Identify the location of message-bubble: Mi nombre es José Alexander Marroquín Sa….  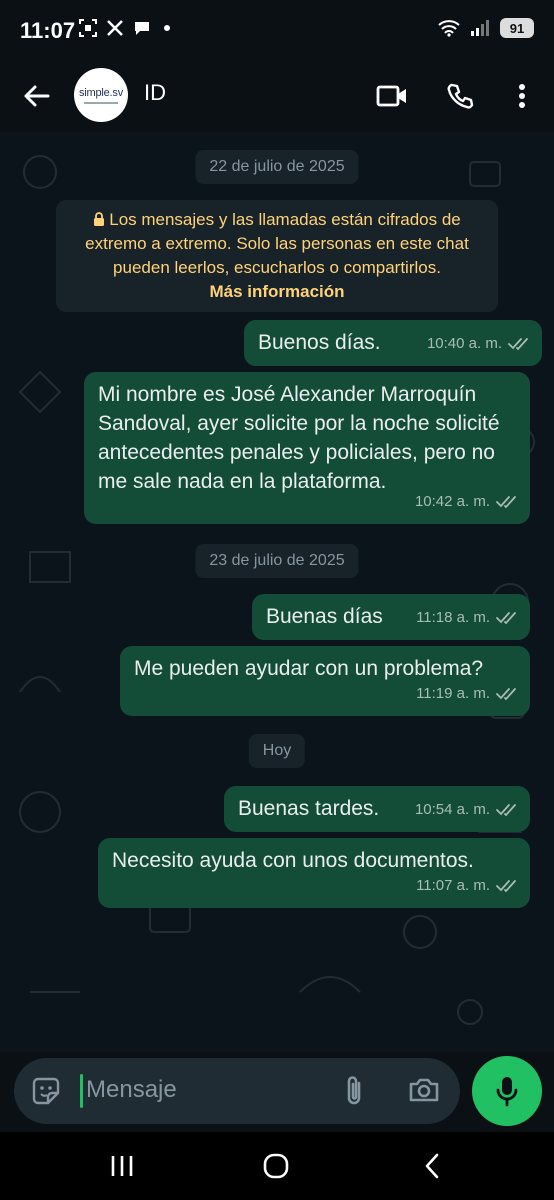
(307, 448).